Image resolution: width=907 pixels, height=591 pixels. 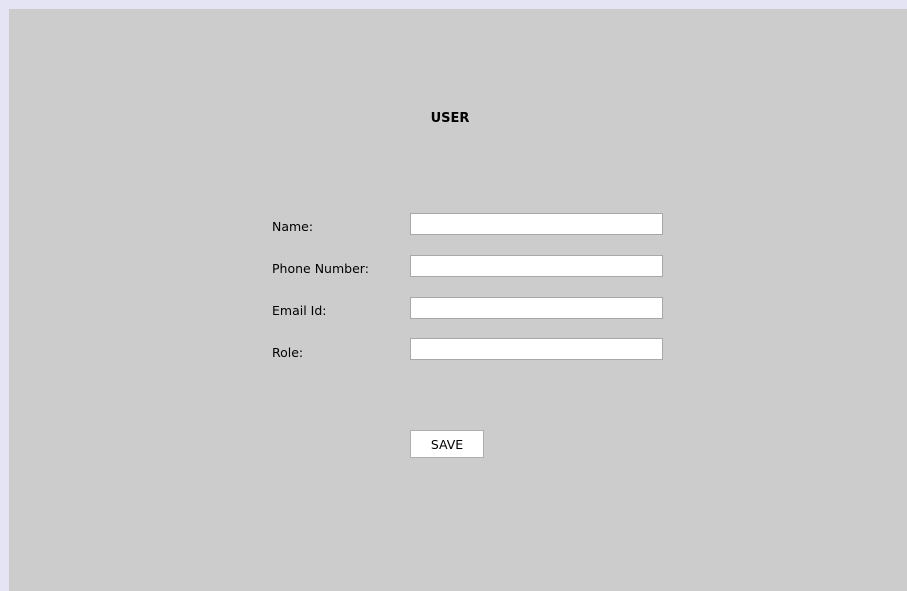 I want to click on phone-number-input, so click(x=536, y=266).